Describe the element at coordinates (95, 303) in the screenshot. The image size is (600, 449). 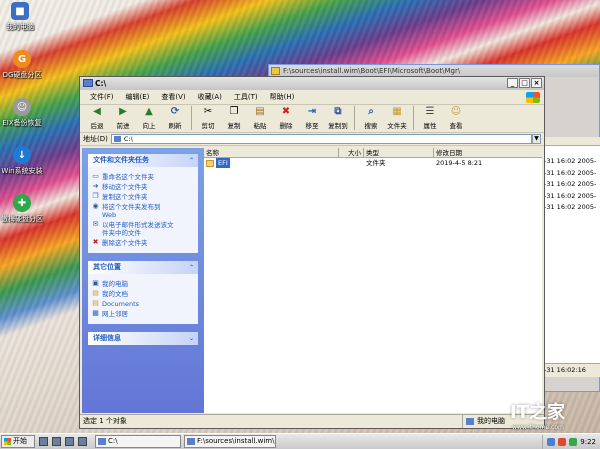
I see `folder-icon: ▤` at that location.